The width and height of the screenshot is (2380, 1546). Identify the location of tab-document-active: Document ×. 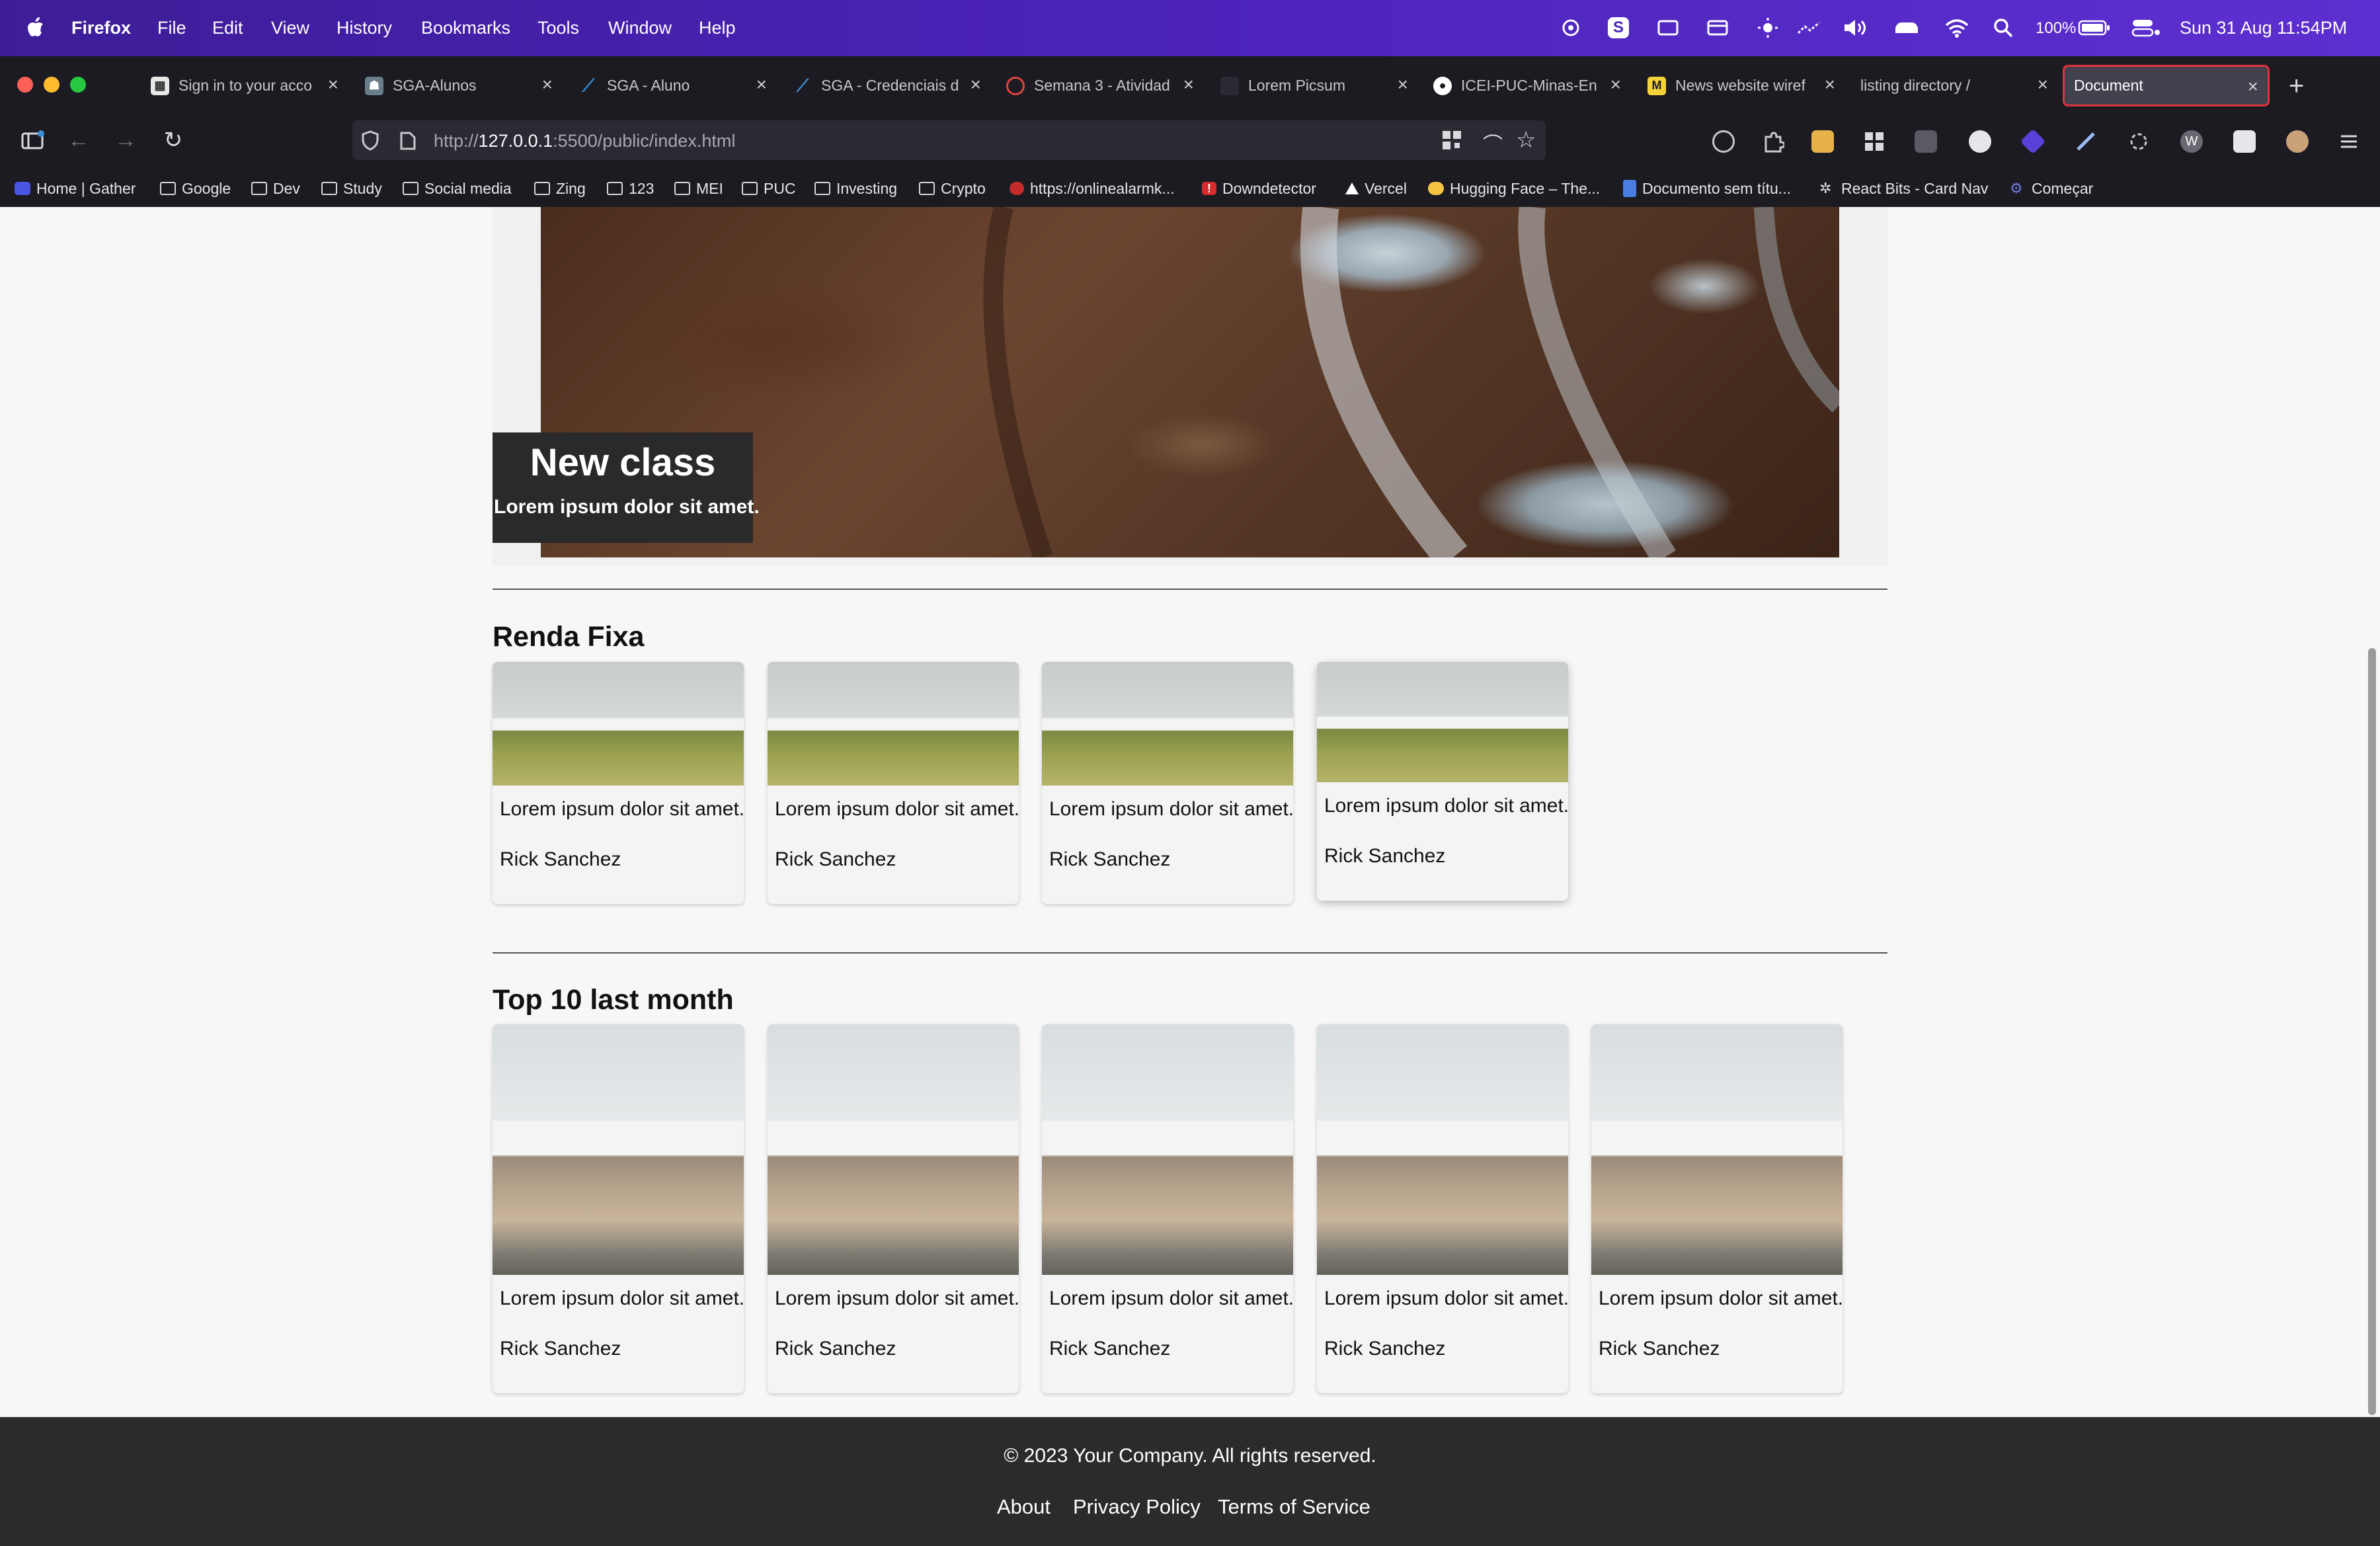
(2166, 85).